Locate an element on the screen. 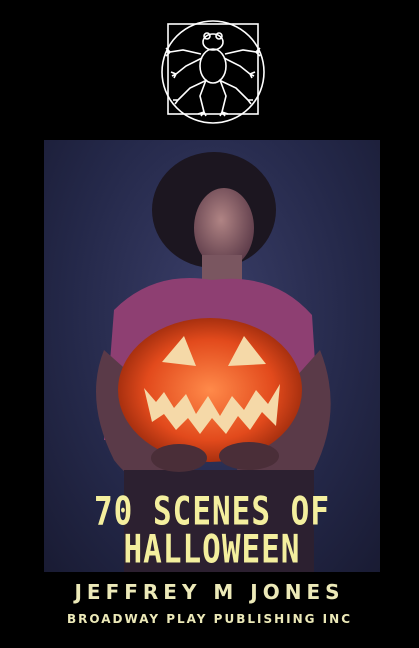  publisher-name: BROADWAY PLAY PUBLISHING INC is located at coordinates (209, 619).